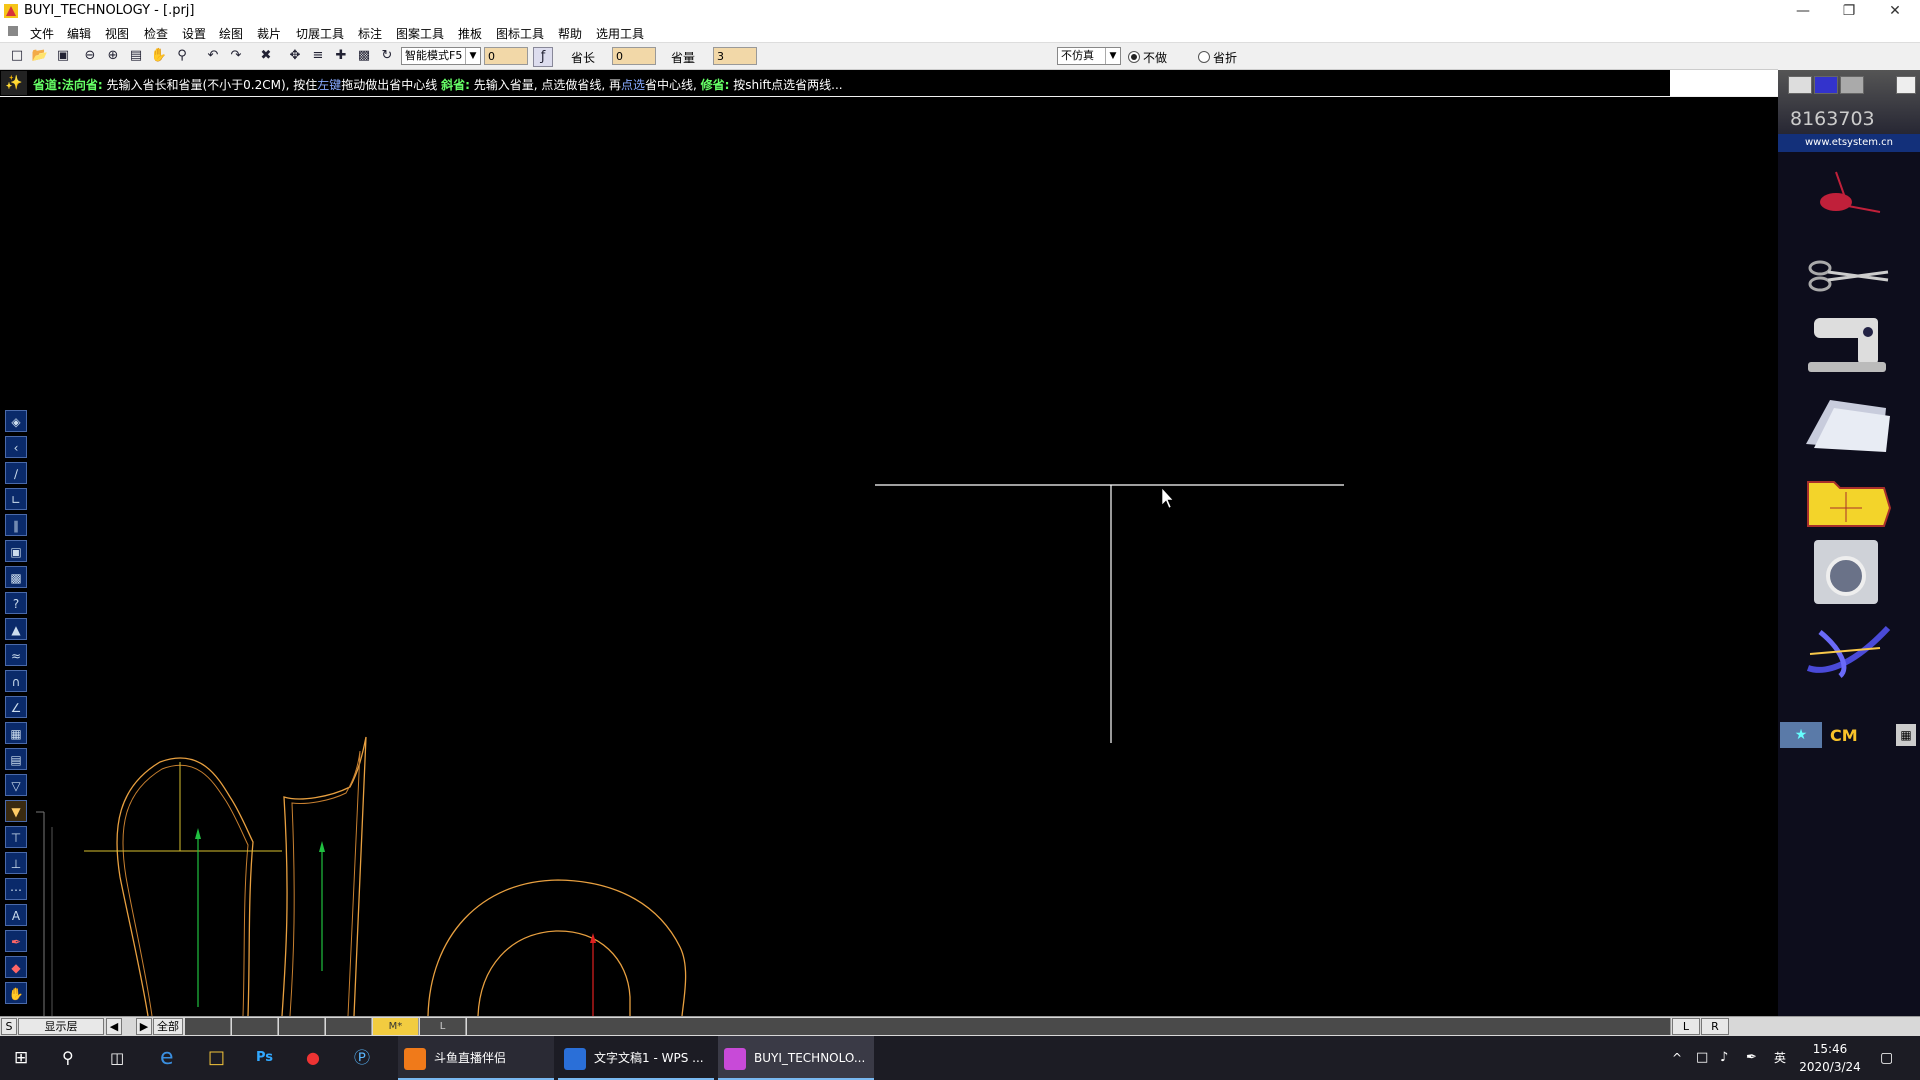 The width and height of the screenshot is (1920, 1080). Describe the element at coordinates (1715, 1026) in the screenshot. I see `grade-r-button: R` at that location.